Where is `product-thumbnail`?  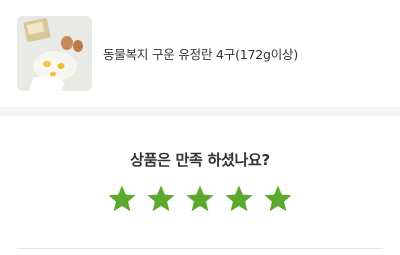 product-thumbnail is located at coordinates (54, 53).